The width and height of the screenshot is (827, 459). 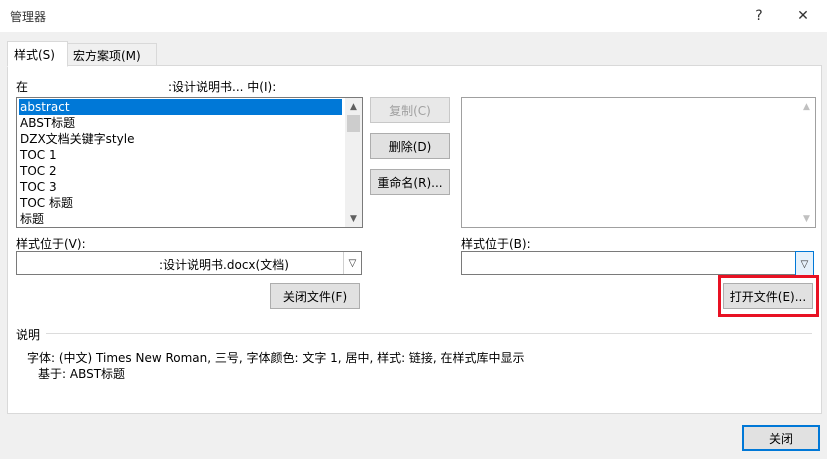 What do you see at coordinates (637, 264) in the screenshot?
I see `right-document-combo: ▽` at bounding box center [637, 264].